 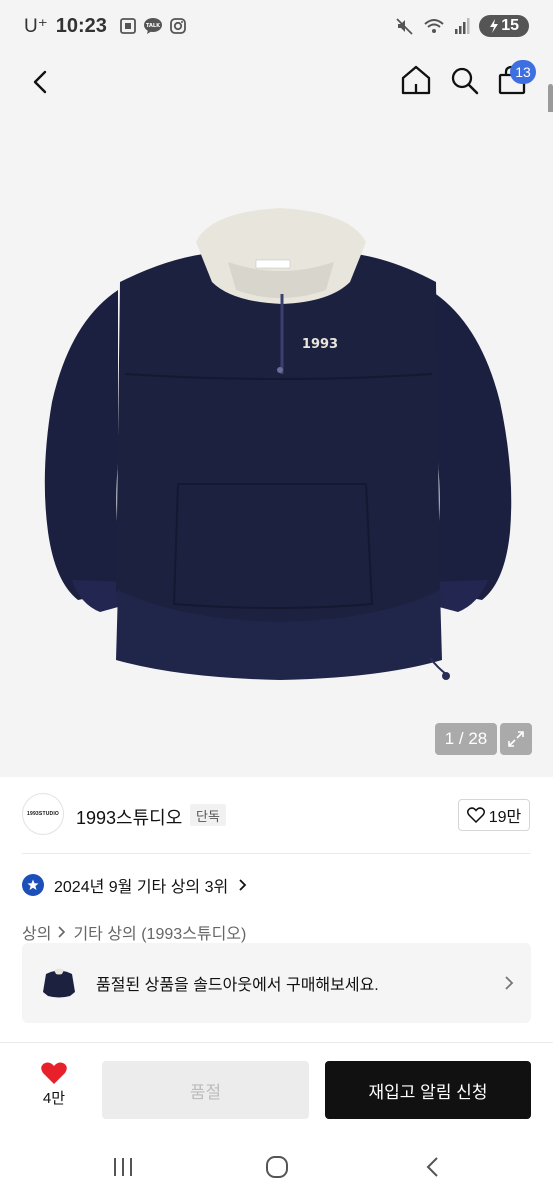 I want to click on system-home-button, so click(x=277, y=1167).